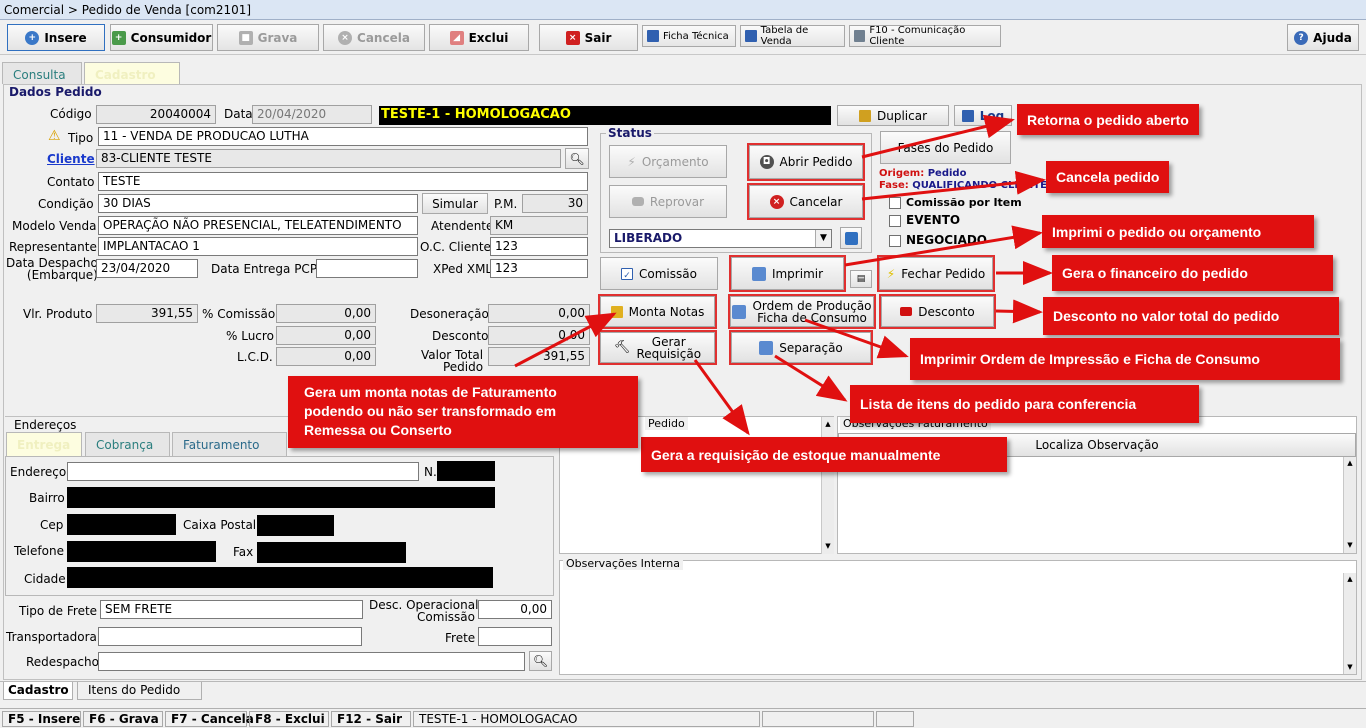 This screenshot has width=1366, height=728. Describe the element at coordinates (326, 335) in the screenshot. I see `lucro-field: 0,00` at that location.